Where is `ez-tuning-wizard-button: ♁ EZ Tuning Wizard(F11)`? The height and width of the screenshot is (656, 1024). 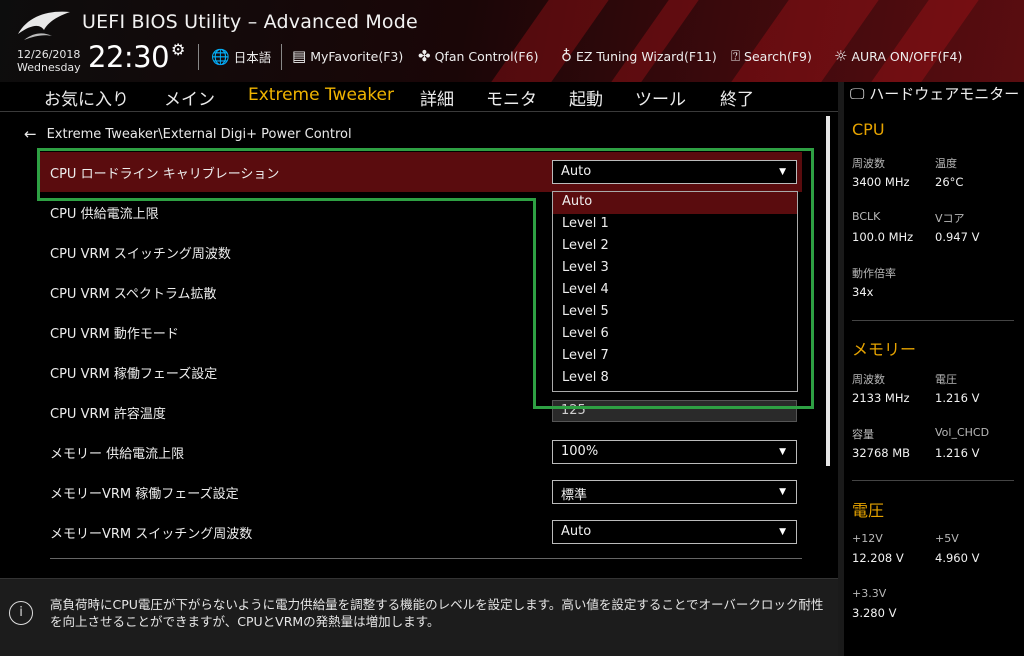 ez-tuning-wizard-button: ♁ EZ Tuning Wizard(F11) is located at coordinates (639, 56).